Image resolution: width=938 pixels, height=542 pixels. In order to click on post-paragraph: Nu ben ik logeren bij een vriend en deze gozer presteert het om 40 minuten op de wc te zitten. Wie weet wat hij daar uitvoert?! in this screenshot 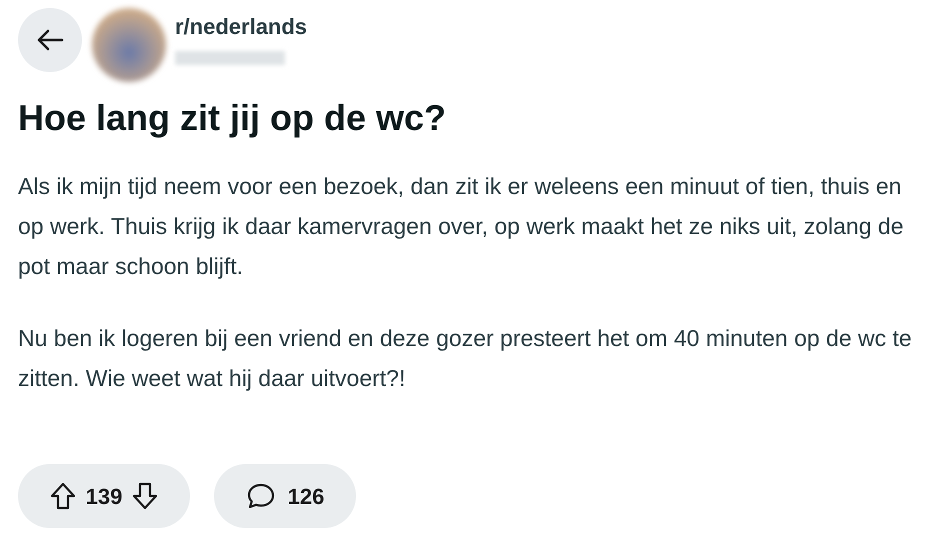, I will do `click(465, 358)`.